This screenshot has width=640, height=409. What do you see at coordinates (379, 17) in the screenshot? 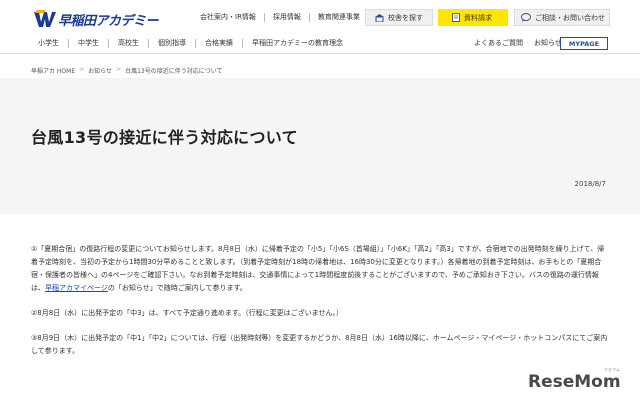
I see `school-building-icon` at bounding box center [379, 17].